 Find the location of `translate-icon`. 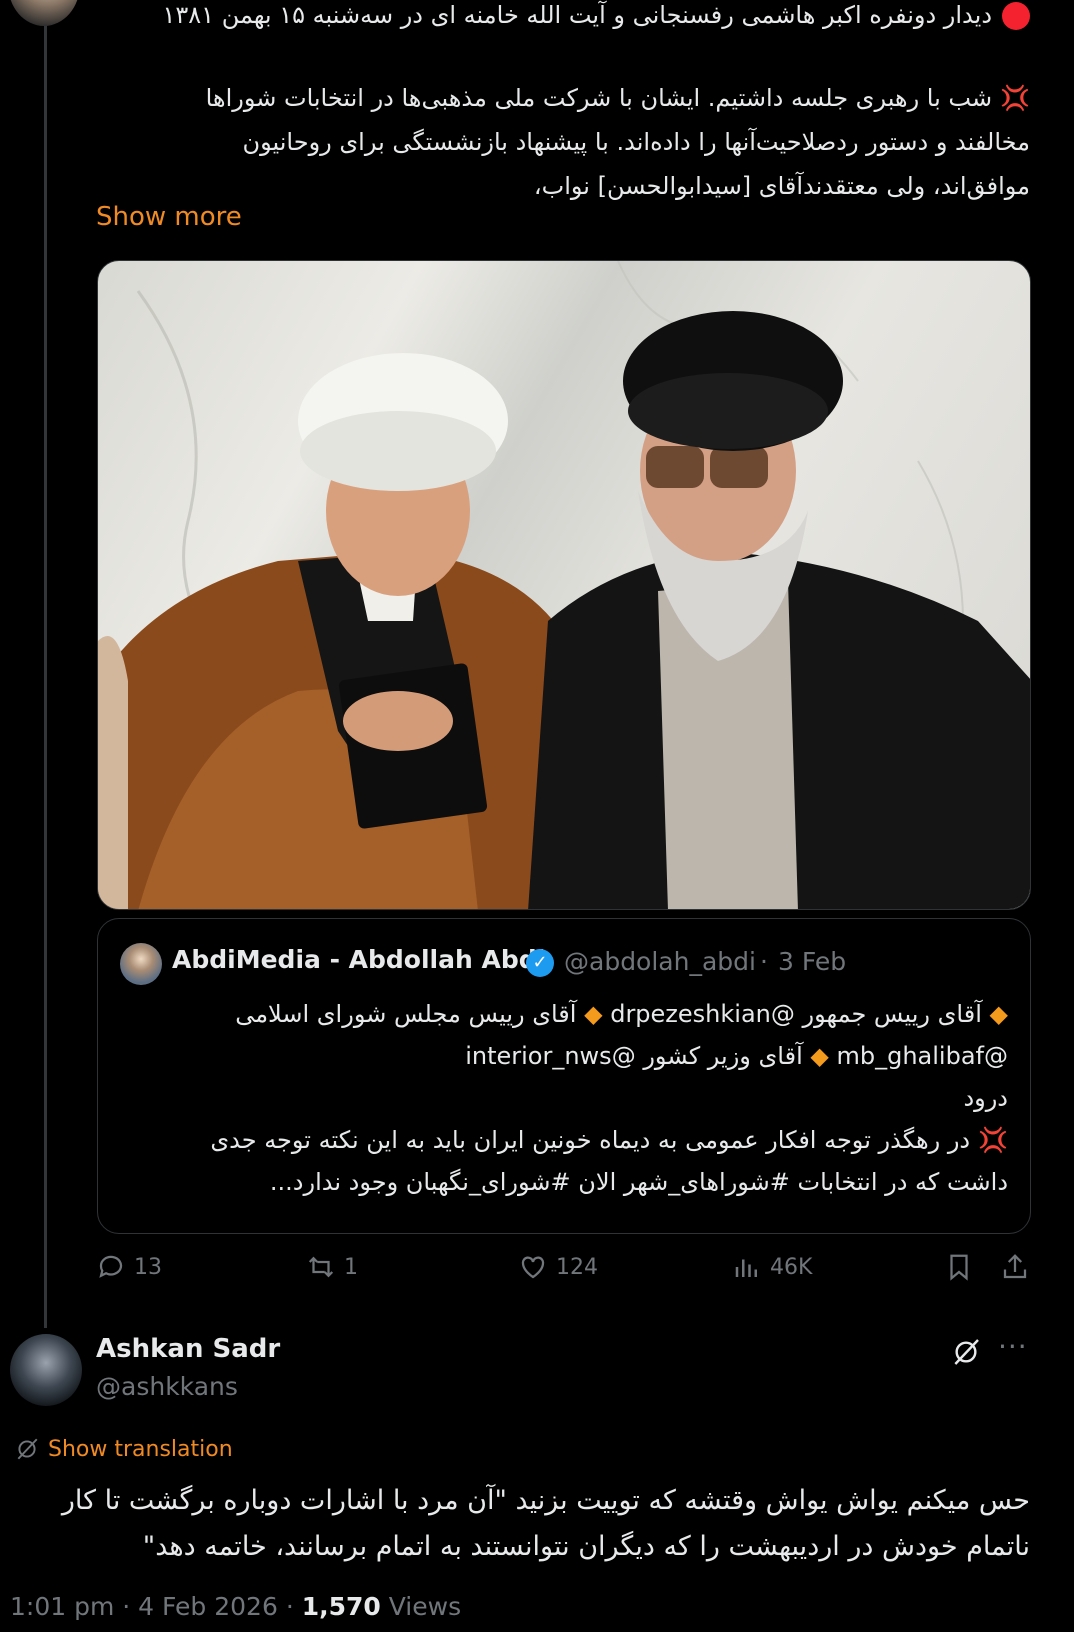

translate-icon is located at coordinates (27, 1449).